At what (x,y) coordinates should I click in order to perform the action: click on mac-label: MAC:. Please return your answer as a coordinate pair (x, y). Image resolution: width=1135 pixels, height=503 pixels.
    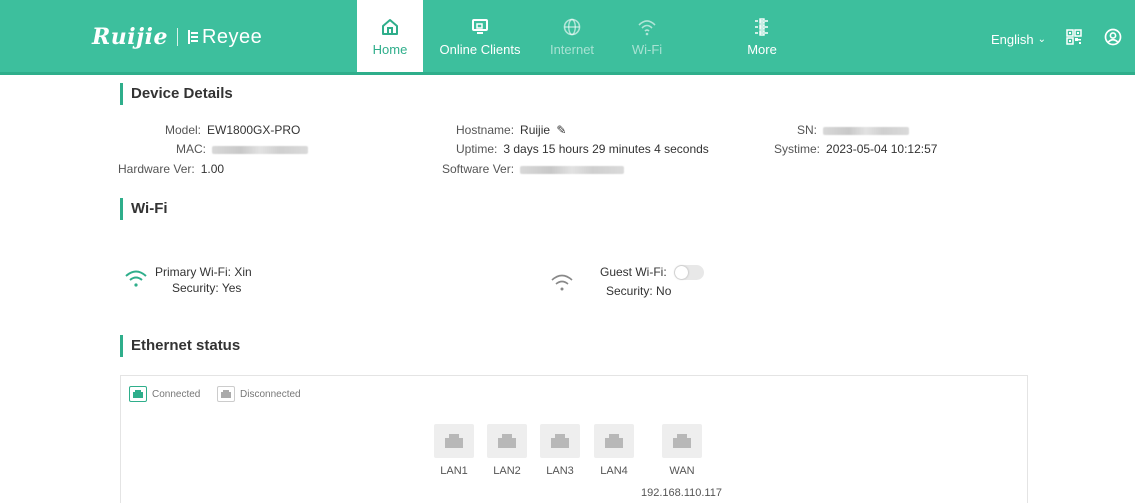
    Looking at the image, I should click on (191, 149).